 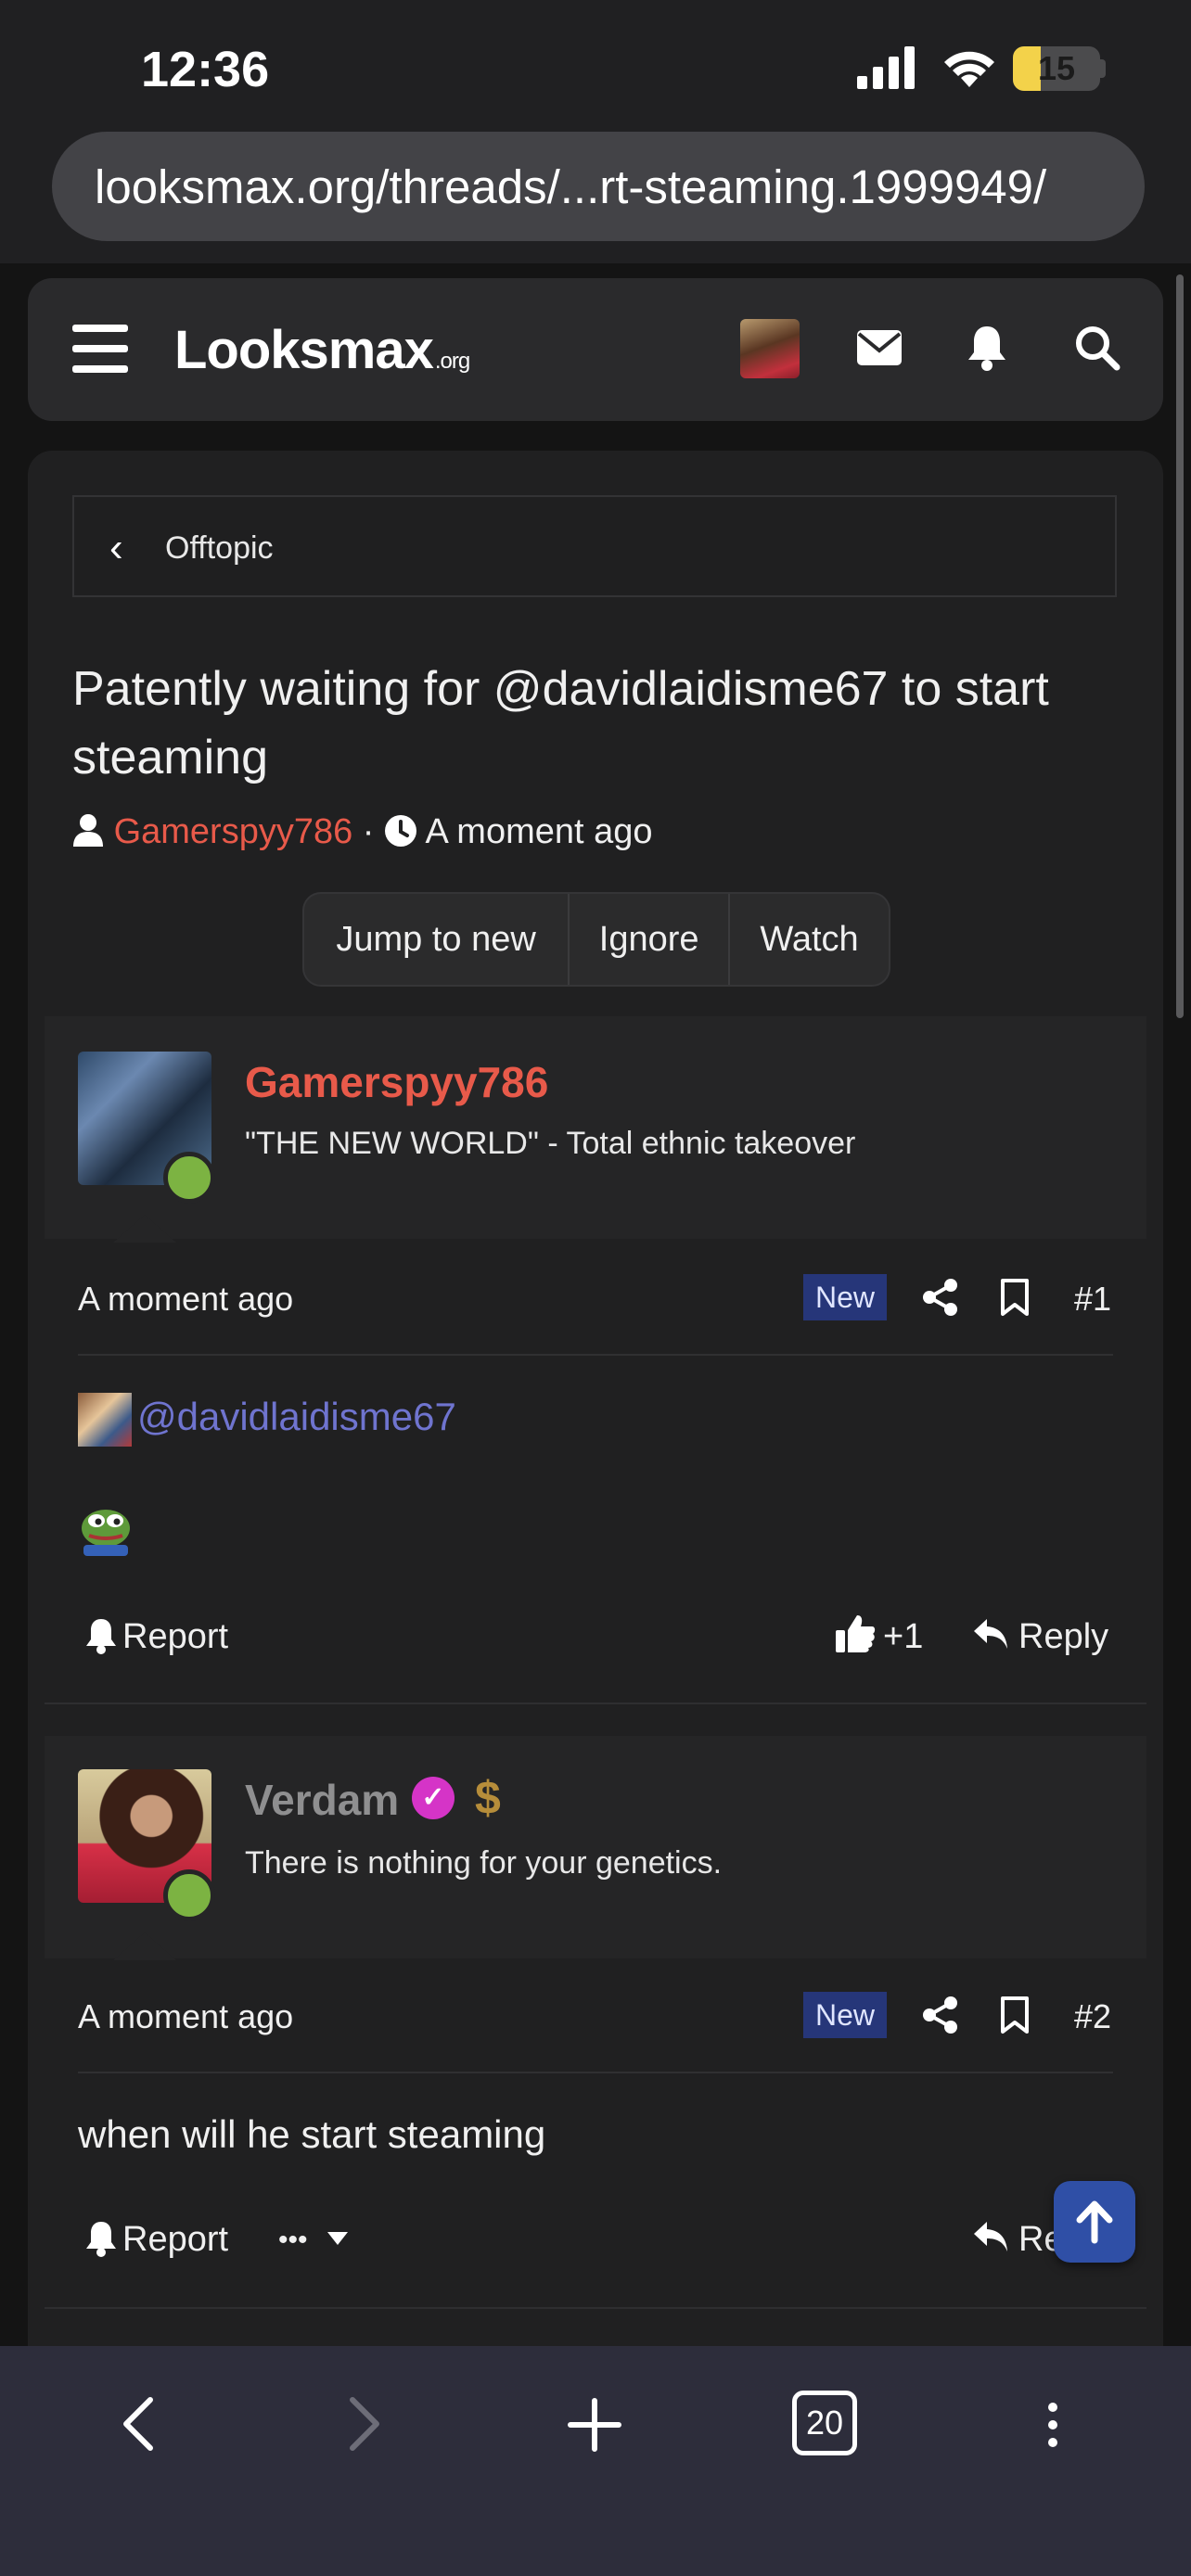 I want to click on battery-percent: 15, so click(x=1056, y=68).